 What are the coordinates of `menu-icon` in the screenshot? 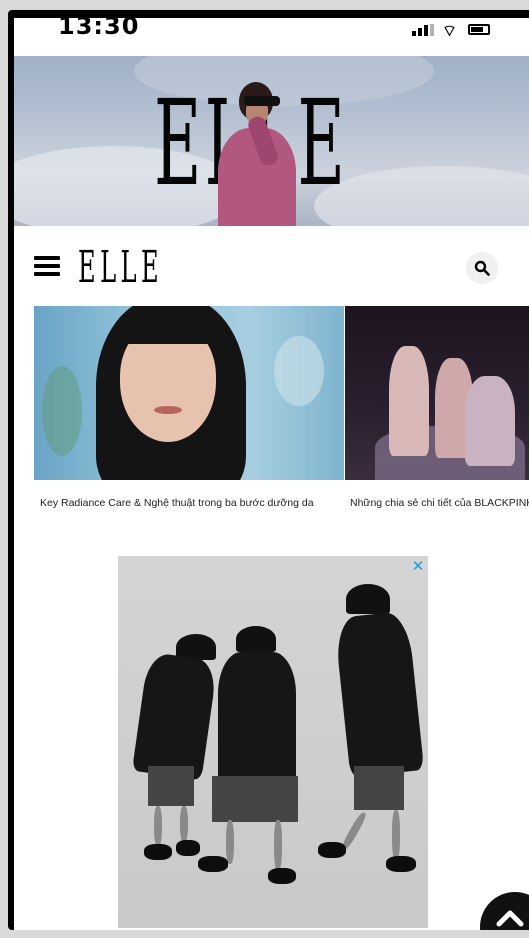 It's located at (47, 266).